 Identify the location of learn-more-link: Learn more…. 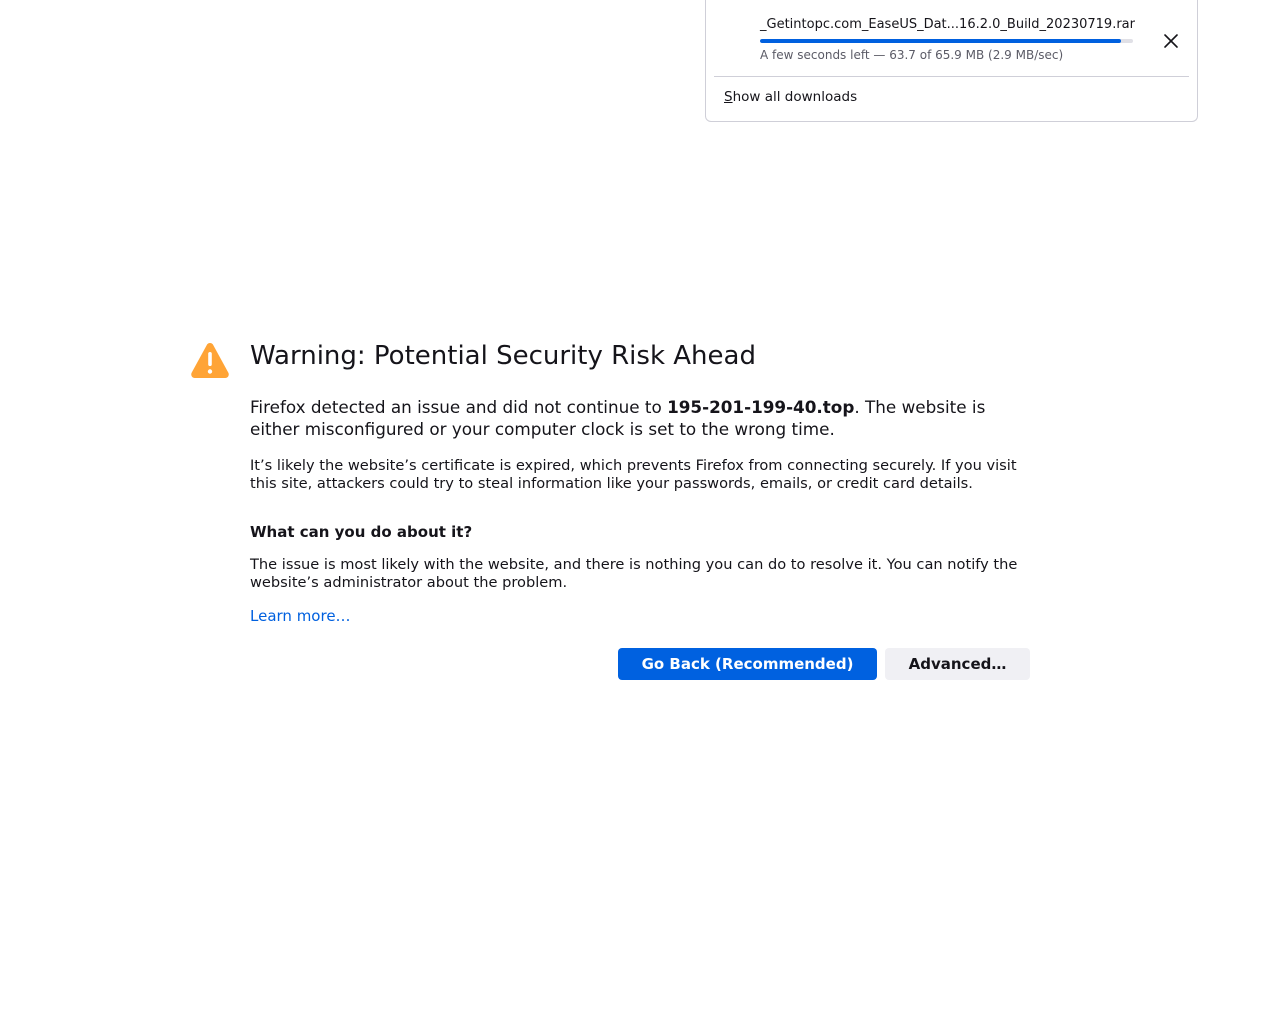
(300, 616).